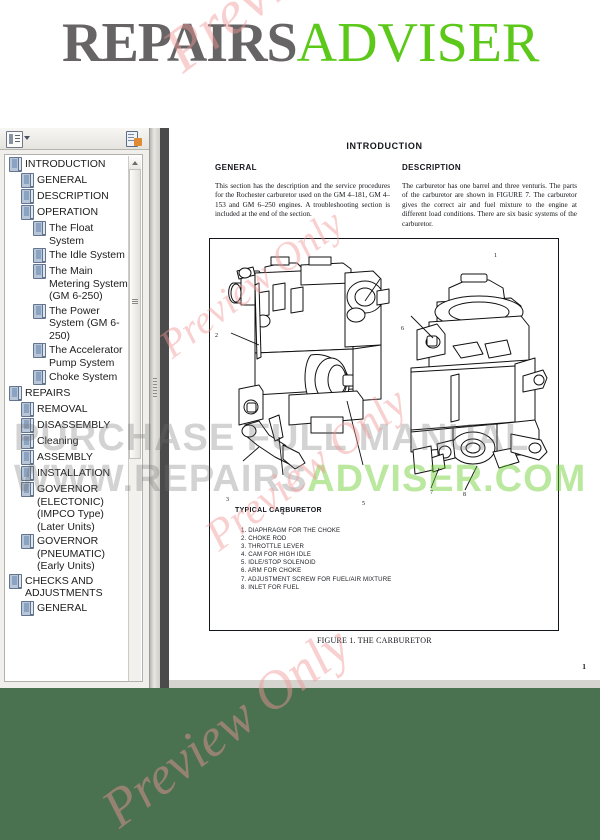 This screenshot has height=840, width=600. Describe the element at coordinates (402, 329) in the screenshot. I see `callout-number: 6` at that location.